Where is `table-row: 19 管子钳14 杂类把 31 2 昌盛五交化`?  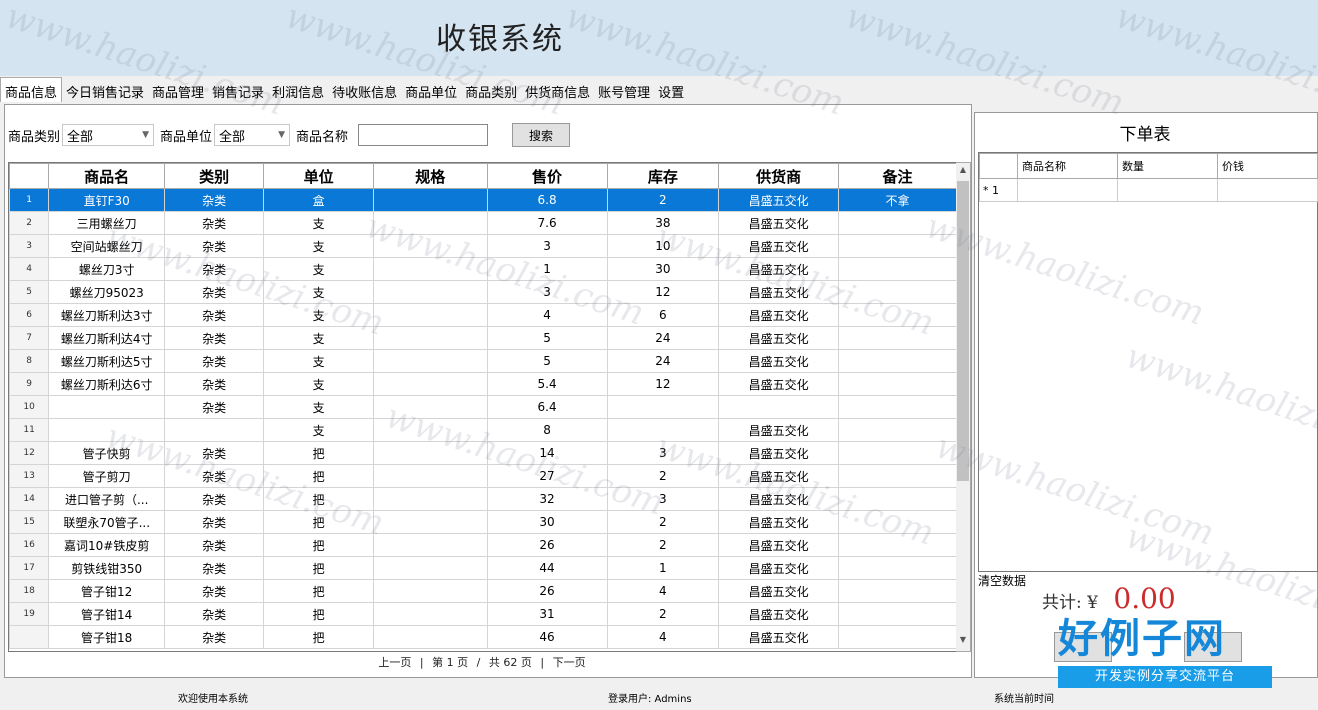 table-row: 19 管子钳14 杂类把 31 2 昌盛五交化 is located at coordinates (483, 614).